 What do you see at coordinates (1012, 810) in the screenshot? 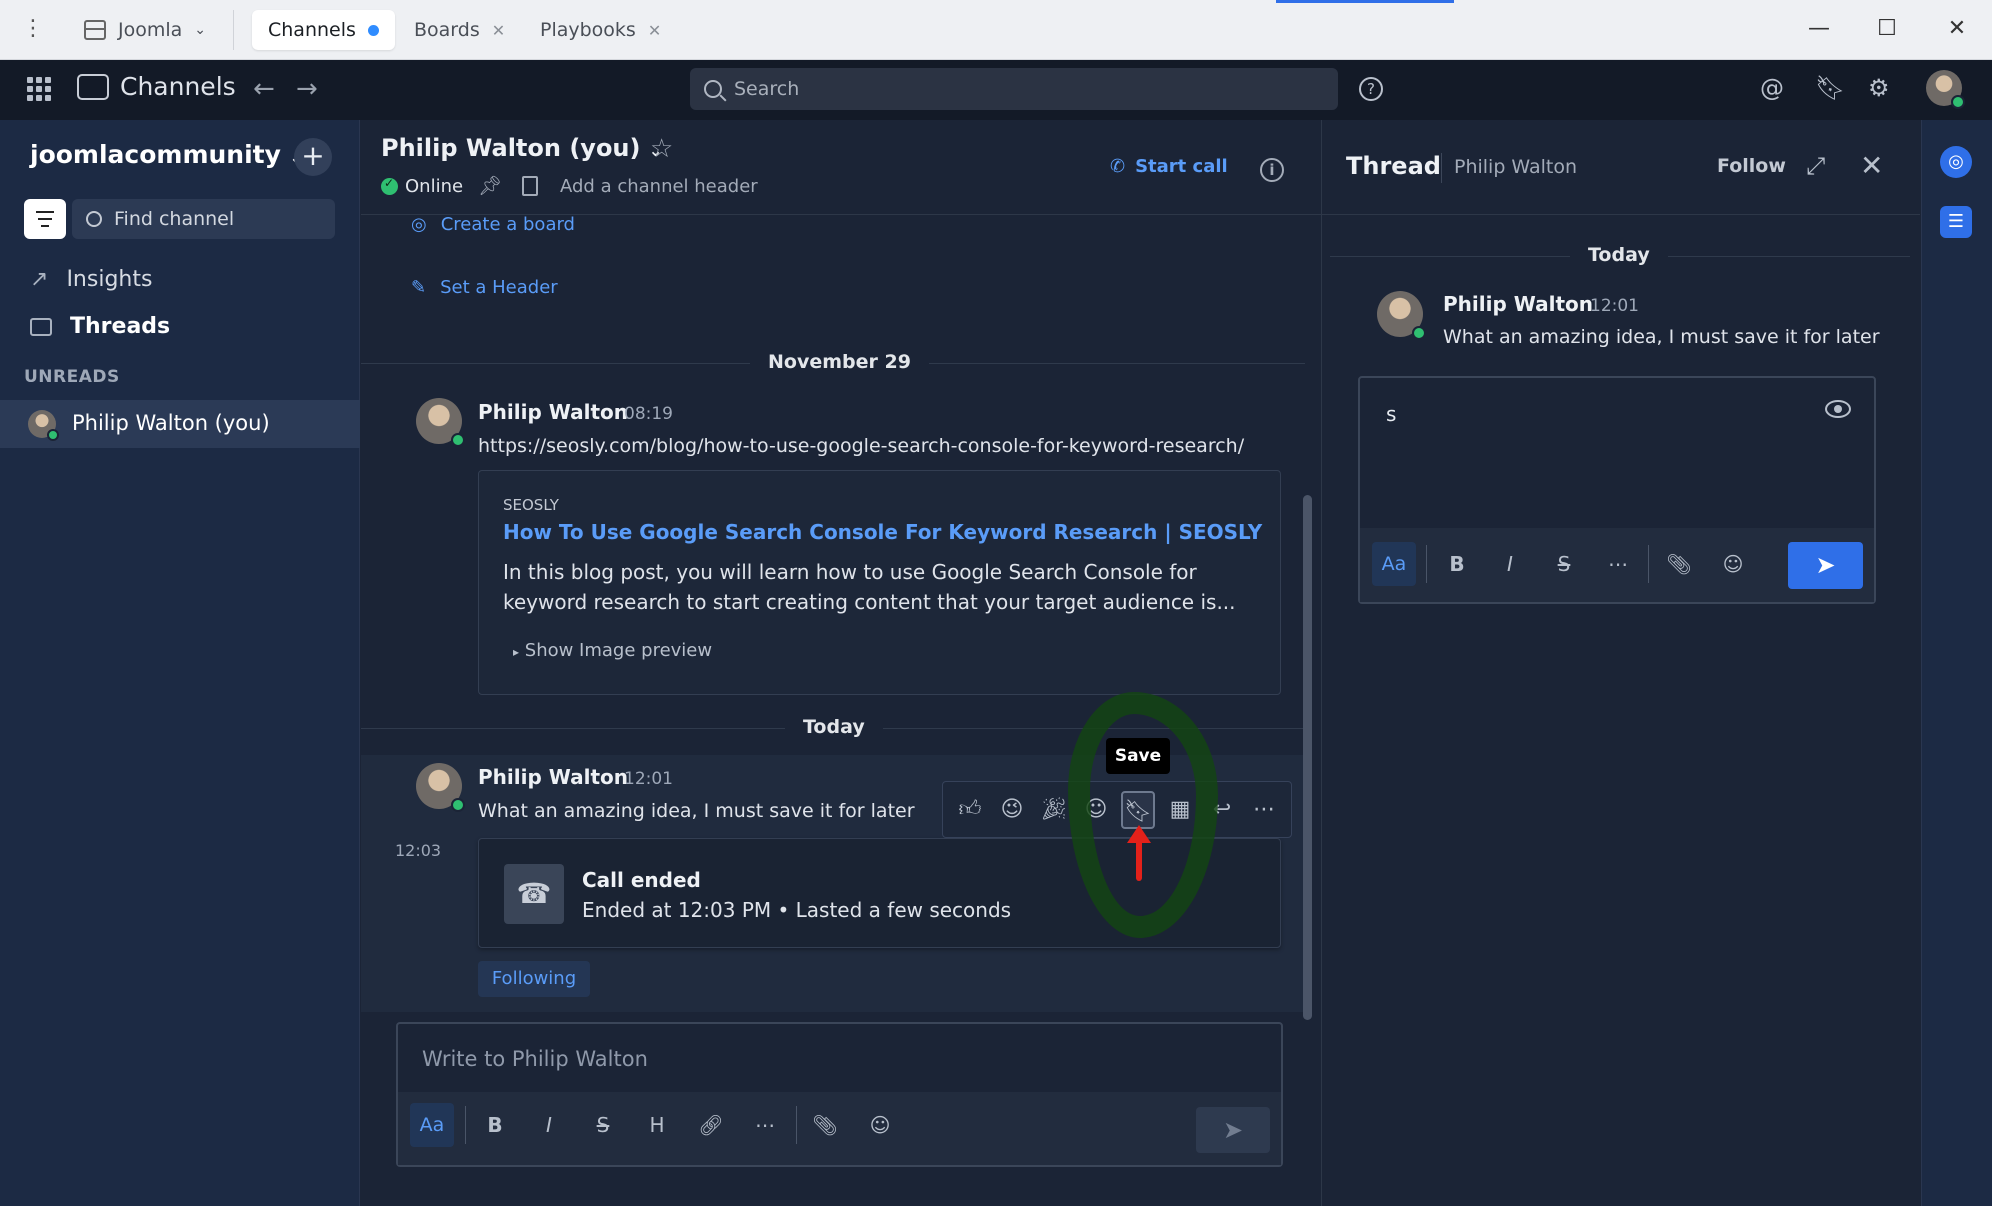
I see `wink-emoji-icon: 😉︎` at bounding box center [1012, 810].